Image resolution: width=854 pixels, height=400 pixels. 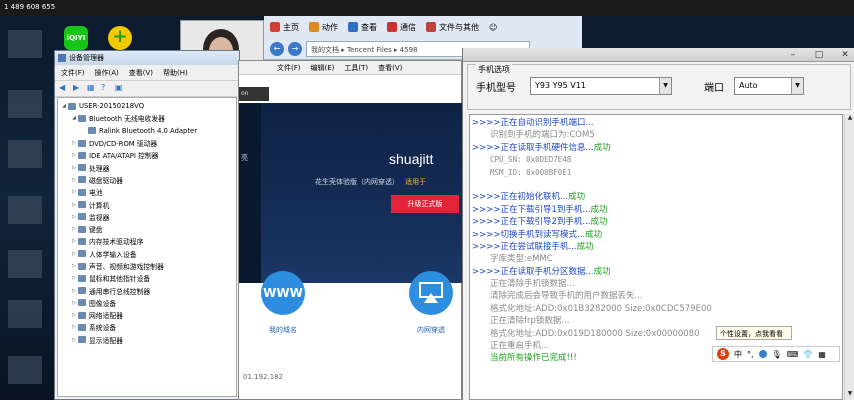 What do you see at coordinates (147, 167) in the screenshot?
I see `tree-node: ▷ 处理器` at bounding box center [147, 167].